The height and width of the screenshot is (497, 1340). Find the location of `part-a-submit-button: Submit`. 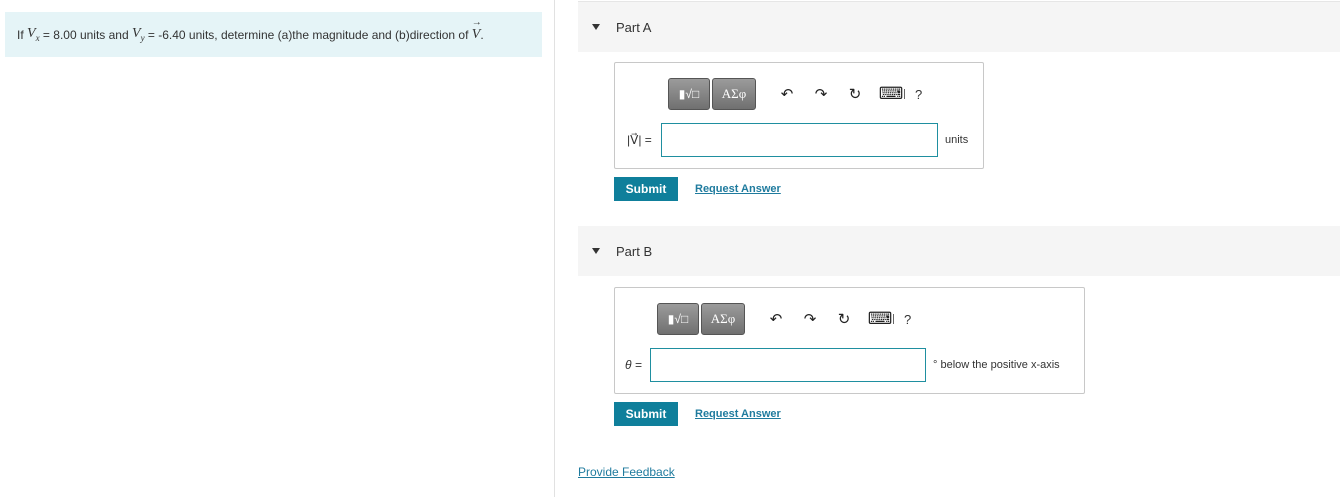

part-a-submit-button: Submit is located at coordinates (646, 189).